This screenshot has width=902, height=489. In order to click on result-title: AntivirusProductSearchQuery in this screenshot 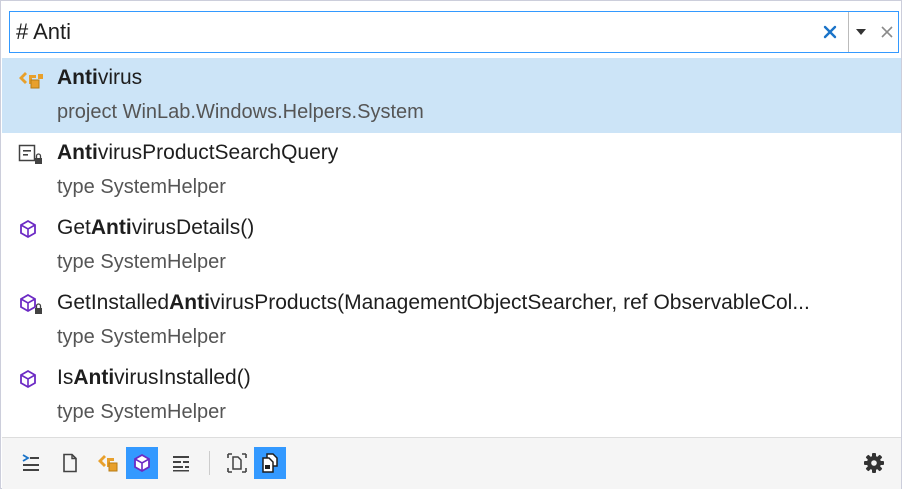, I will do `click(198, 152)`.